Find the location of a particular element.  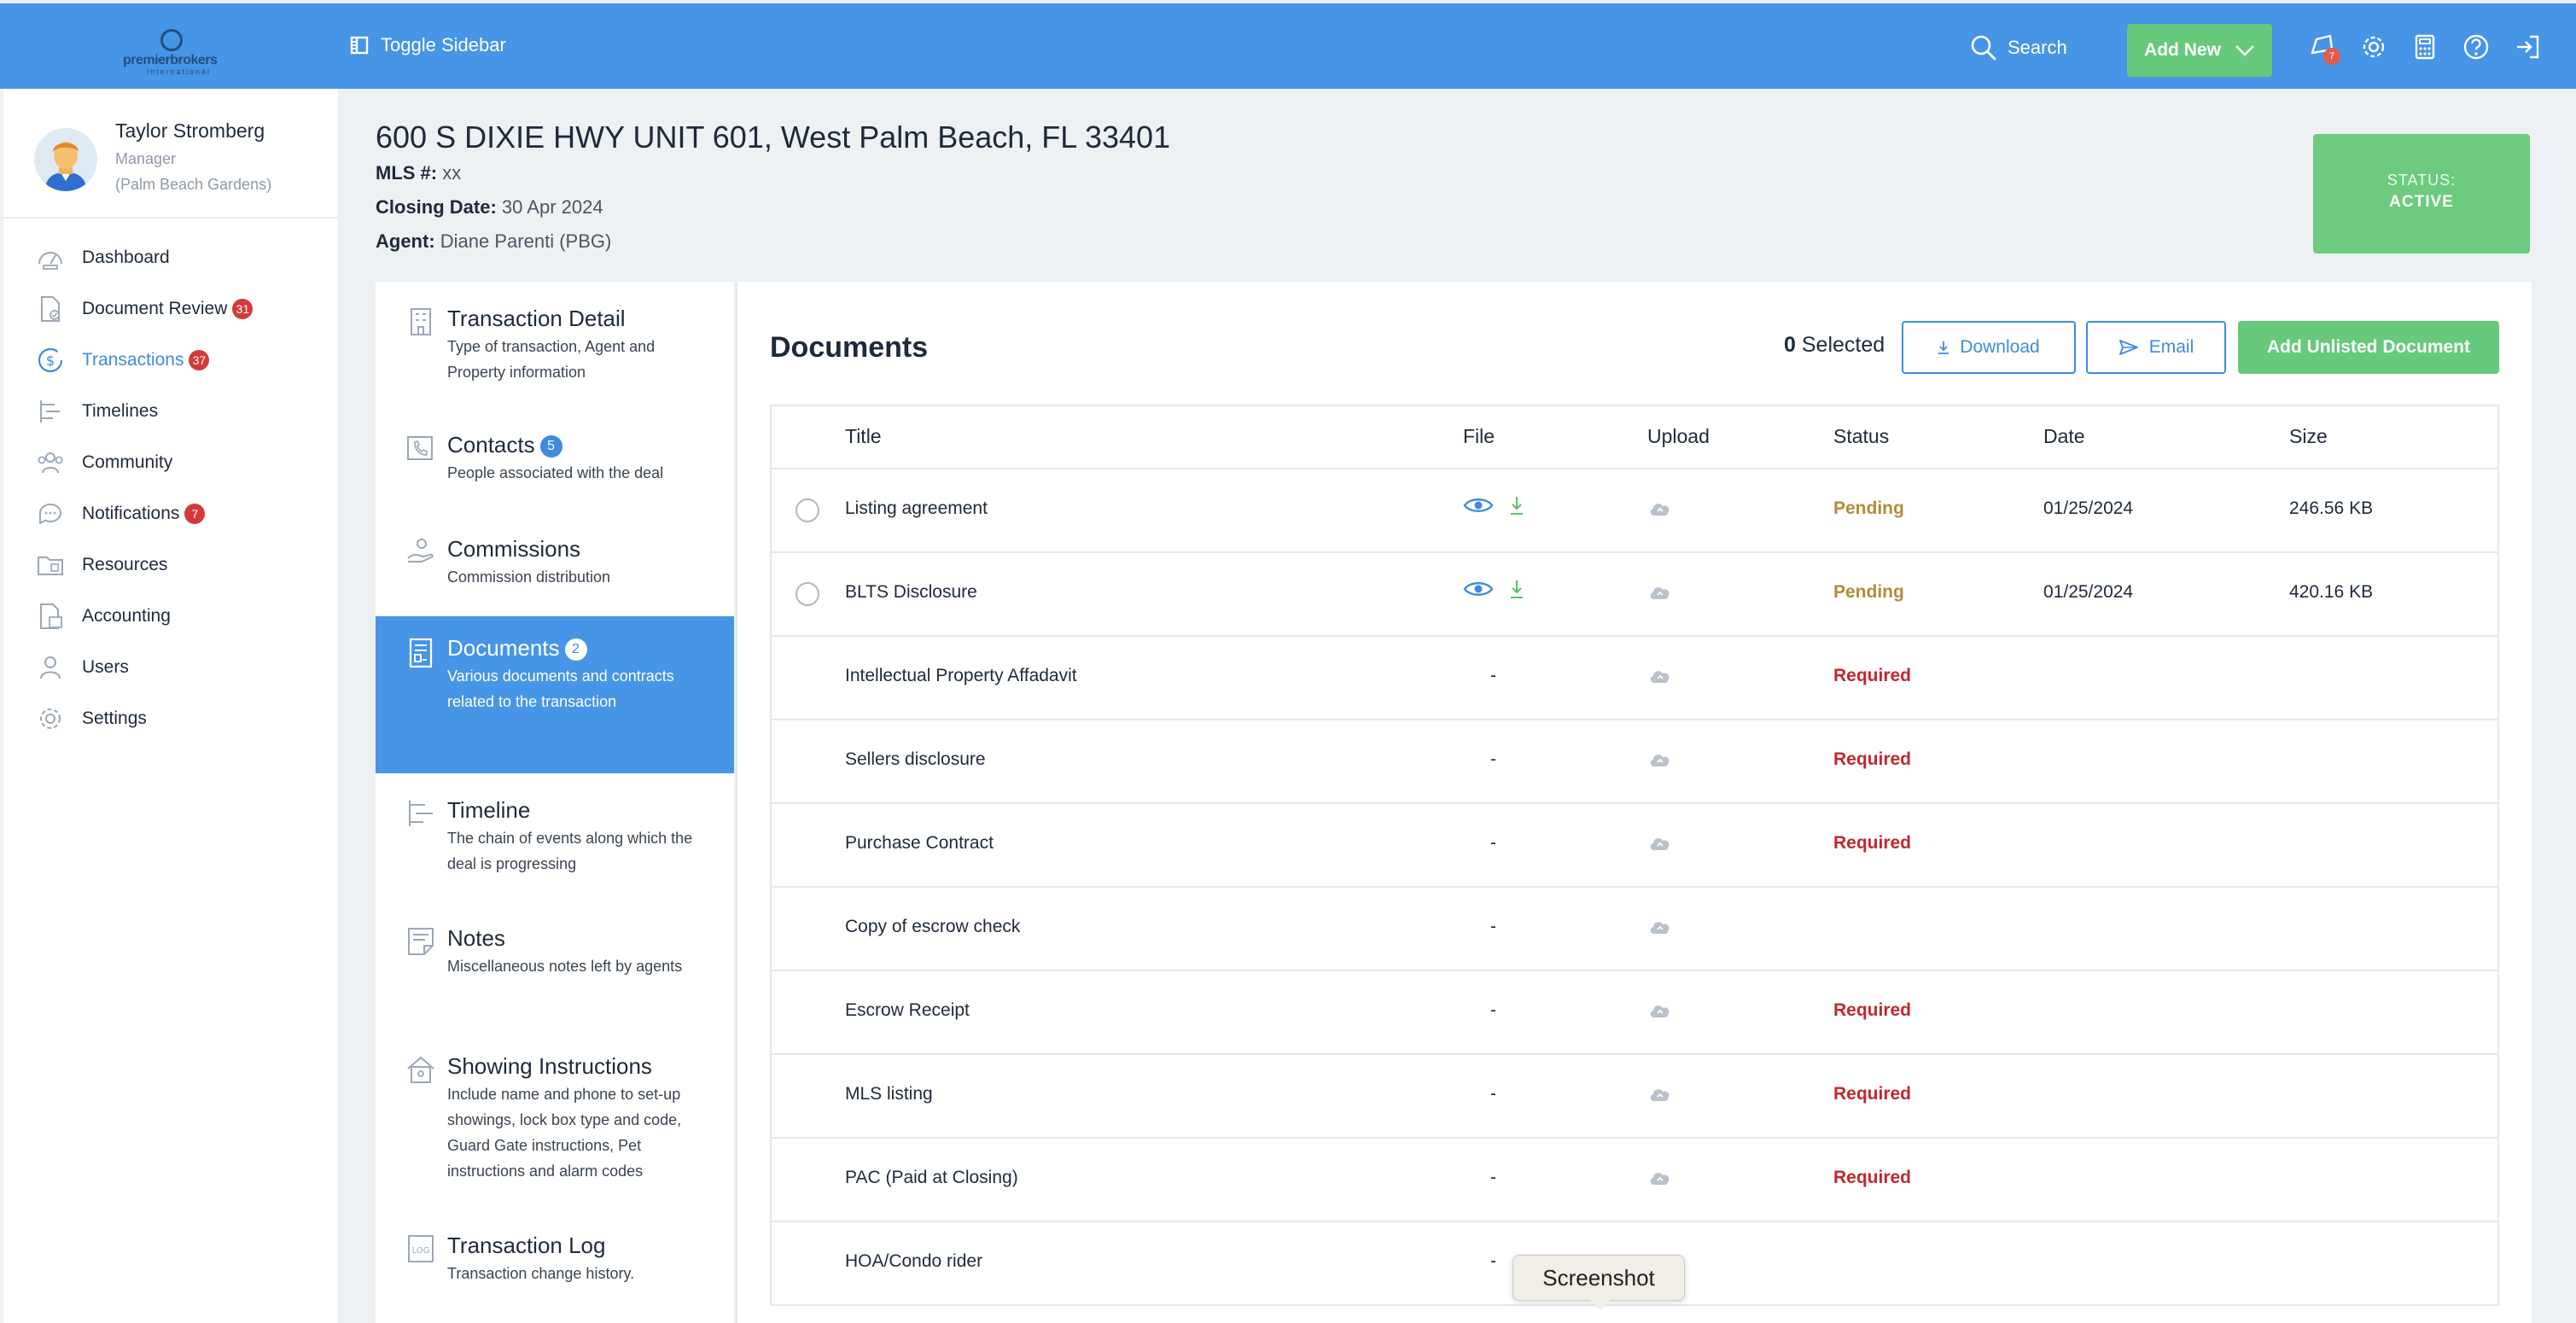

file-placeholder: - is located at coordinates (1493, 1177).